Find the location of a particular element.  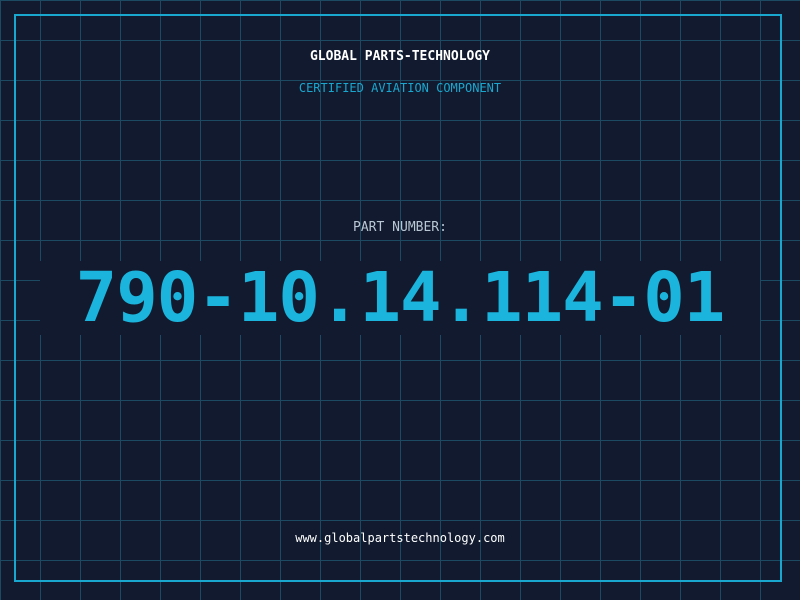

part-number-label: PART NUMBER: is located at coordinates (400, 227).